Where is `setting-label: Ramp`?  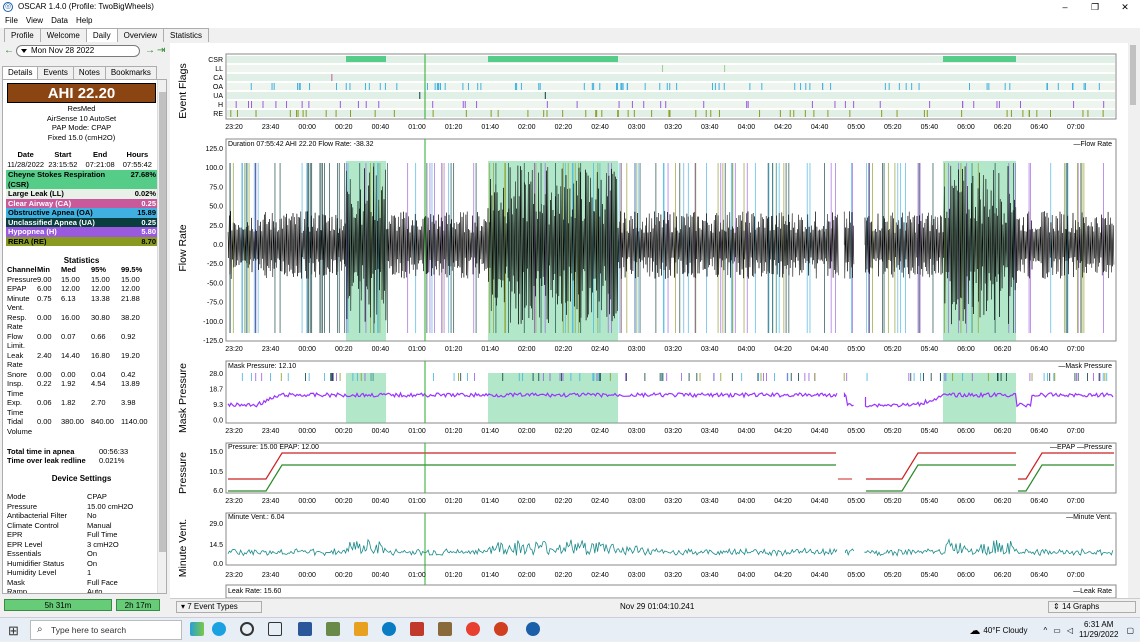
setting-label: Ramp is located at coordinates (17, 590).